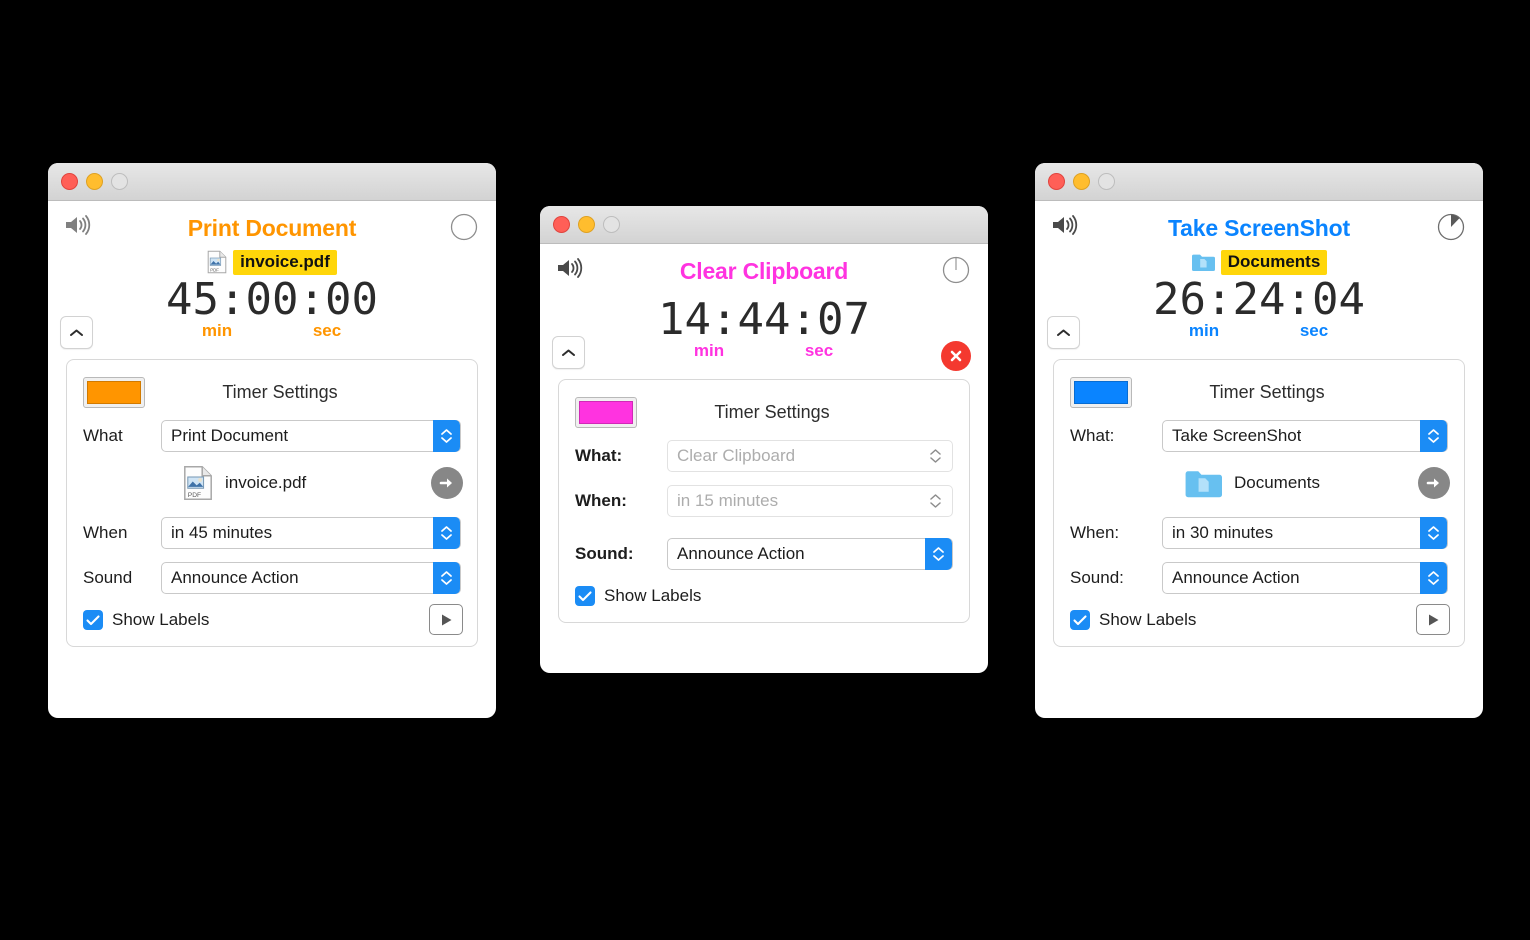 The image size is (1530, 940). What do you see at coordinates (764, 319) in the screenshot?
I see `timer-clock: 14:44:07` at bounding box center [764, 319].